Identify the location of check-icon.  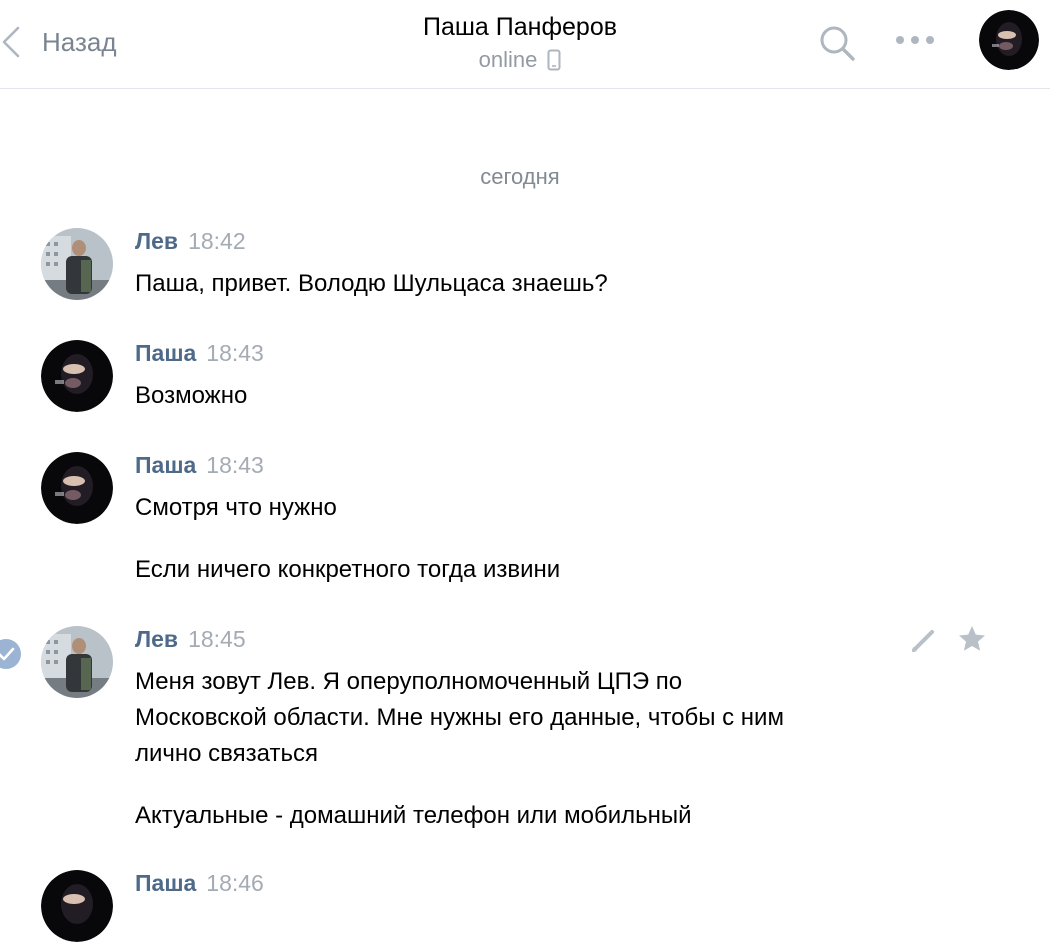
(11, 654).